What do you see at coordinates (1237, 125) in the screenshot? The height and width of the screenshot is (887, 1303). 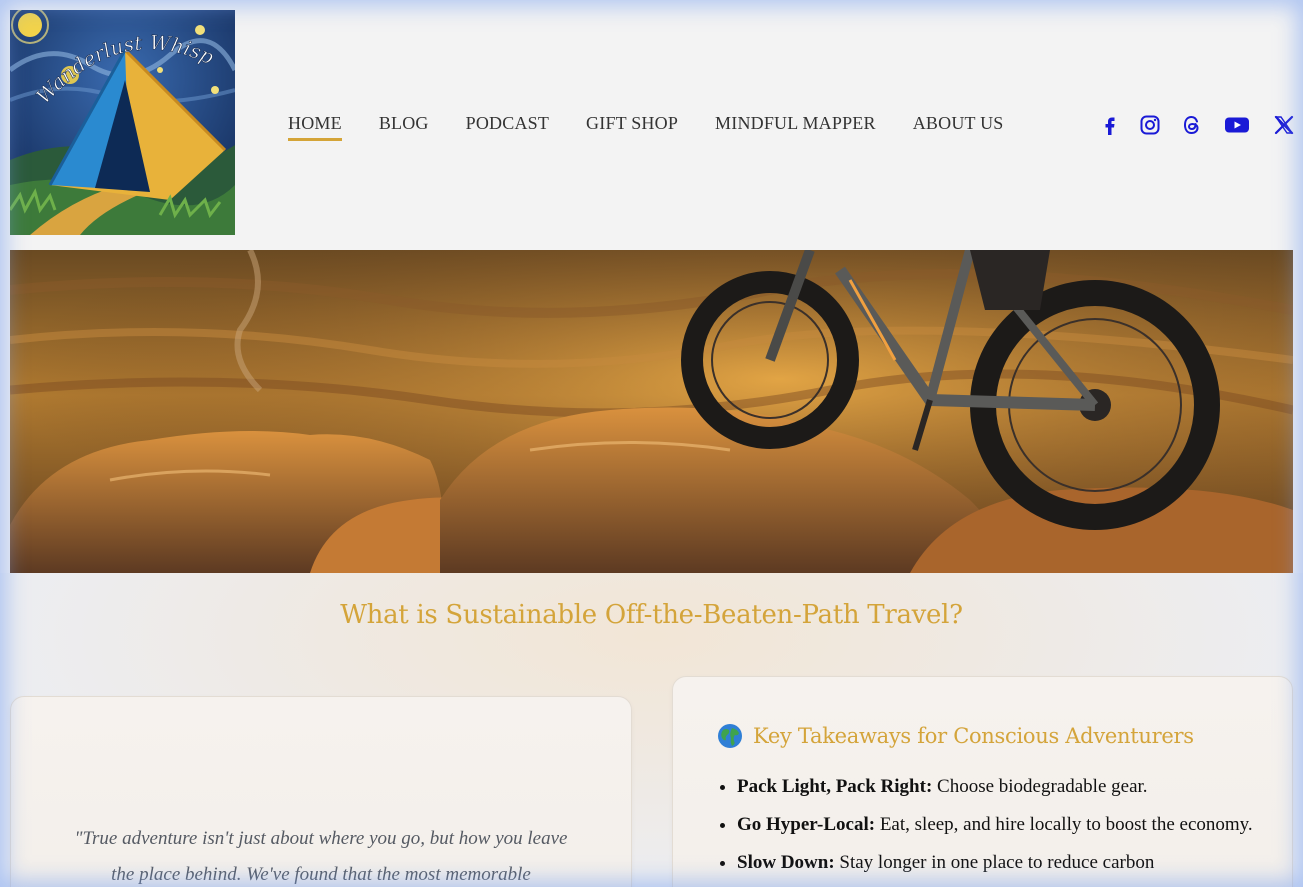 I see `youtube-icon` at bounding box center [1237, 125].